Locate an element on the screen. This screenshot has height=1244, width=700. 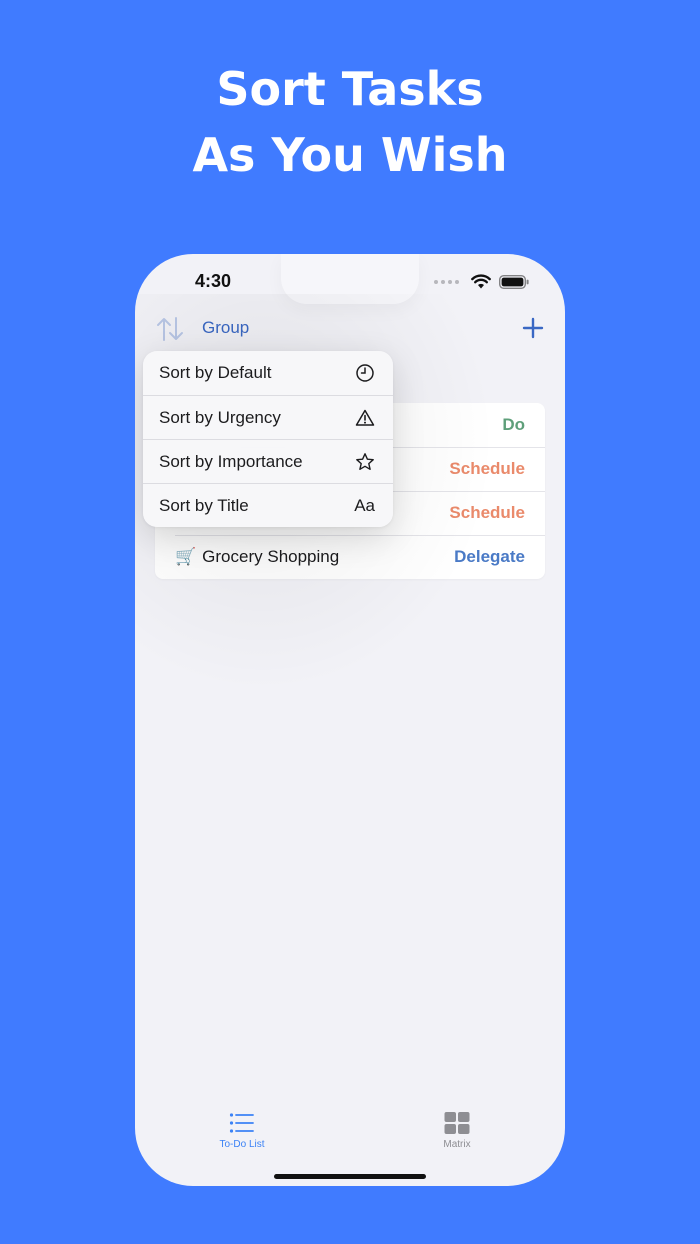
grid-icon is located at coordinates (457, 1123).